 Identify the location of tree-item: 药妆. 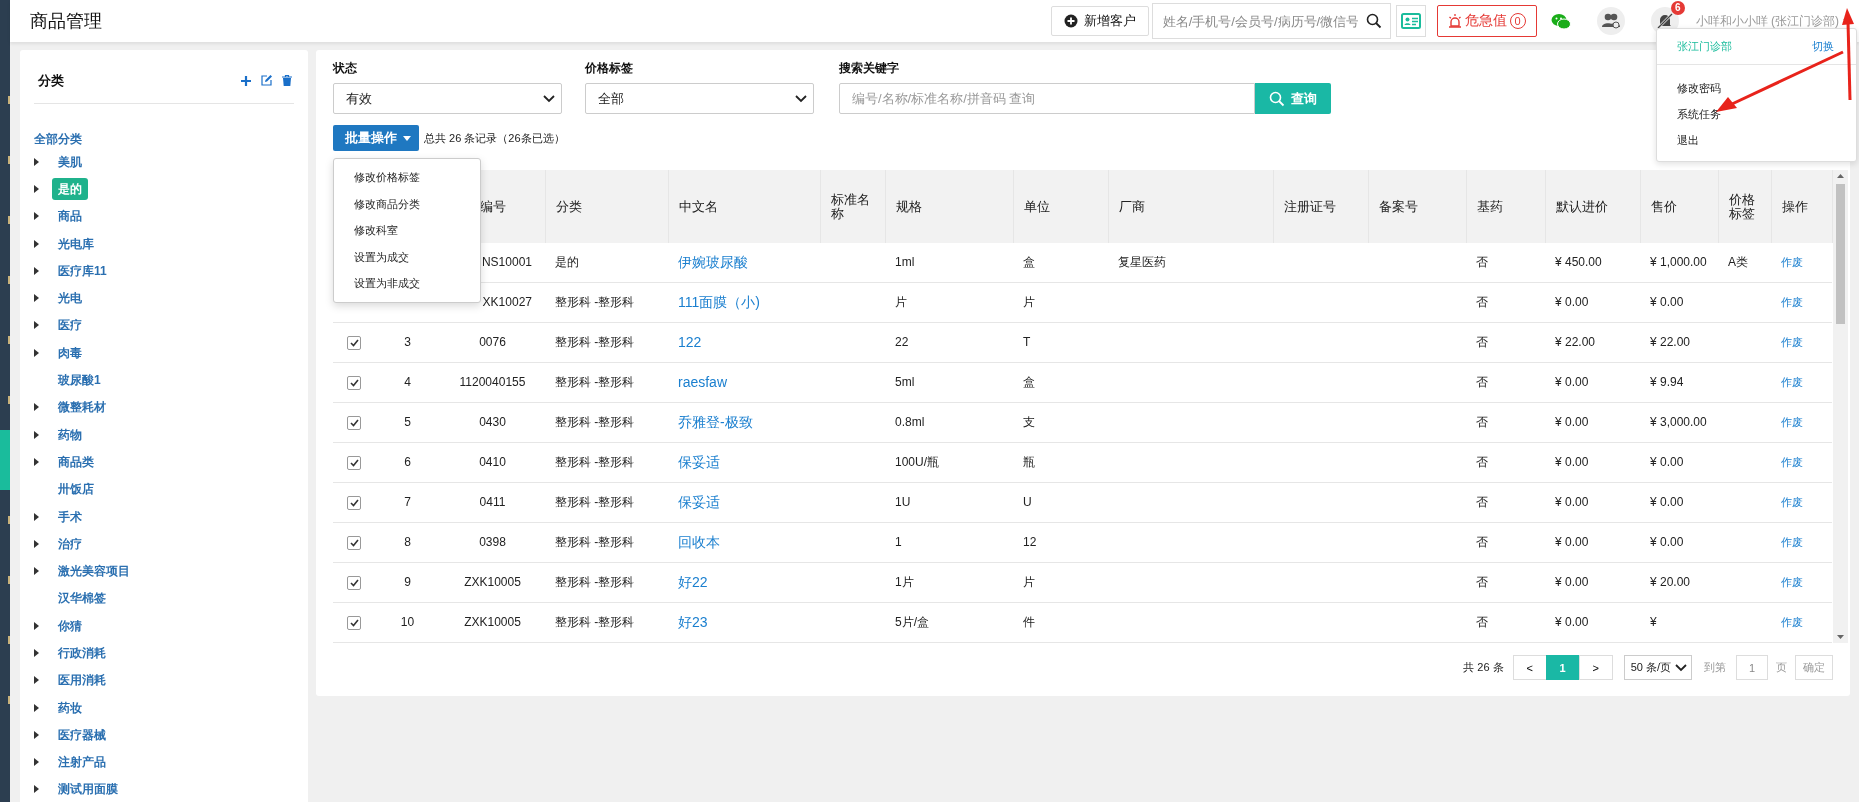
(70, 707).